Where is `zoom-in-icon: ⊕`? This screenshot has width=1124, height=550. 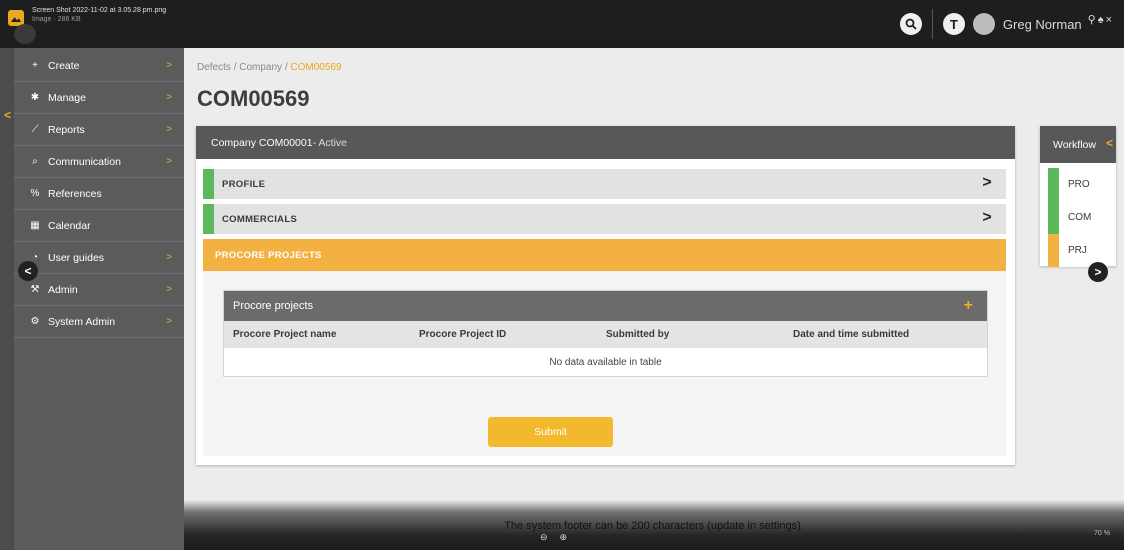 zoom-in-icon: ⊕ is located at coordinates (570, 537).